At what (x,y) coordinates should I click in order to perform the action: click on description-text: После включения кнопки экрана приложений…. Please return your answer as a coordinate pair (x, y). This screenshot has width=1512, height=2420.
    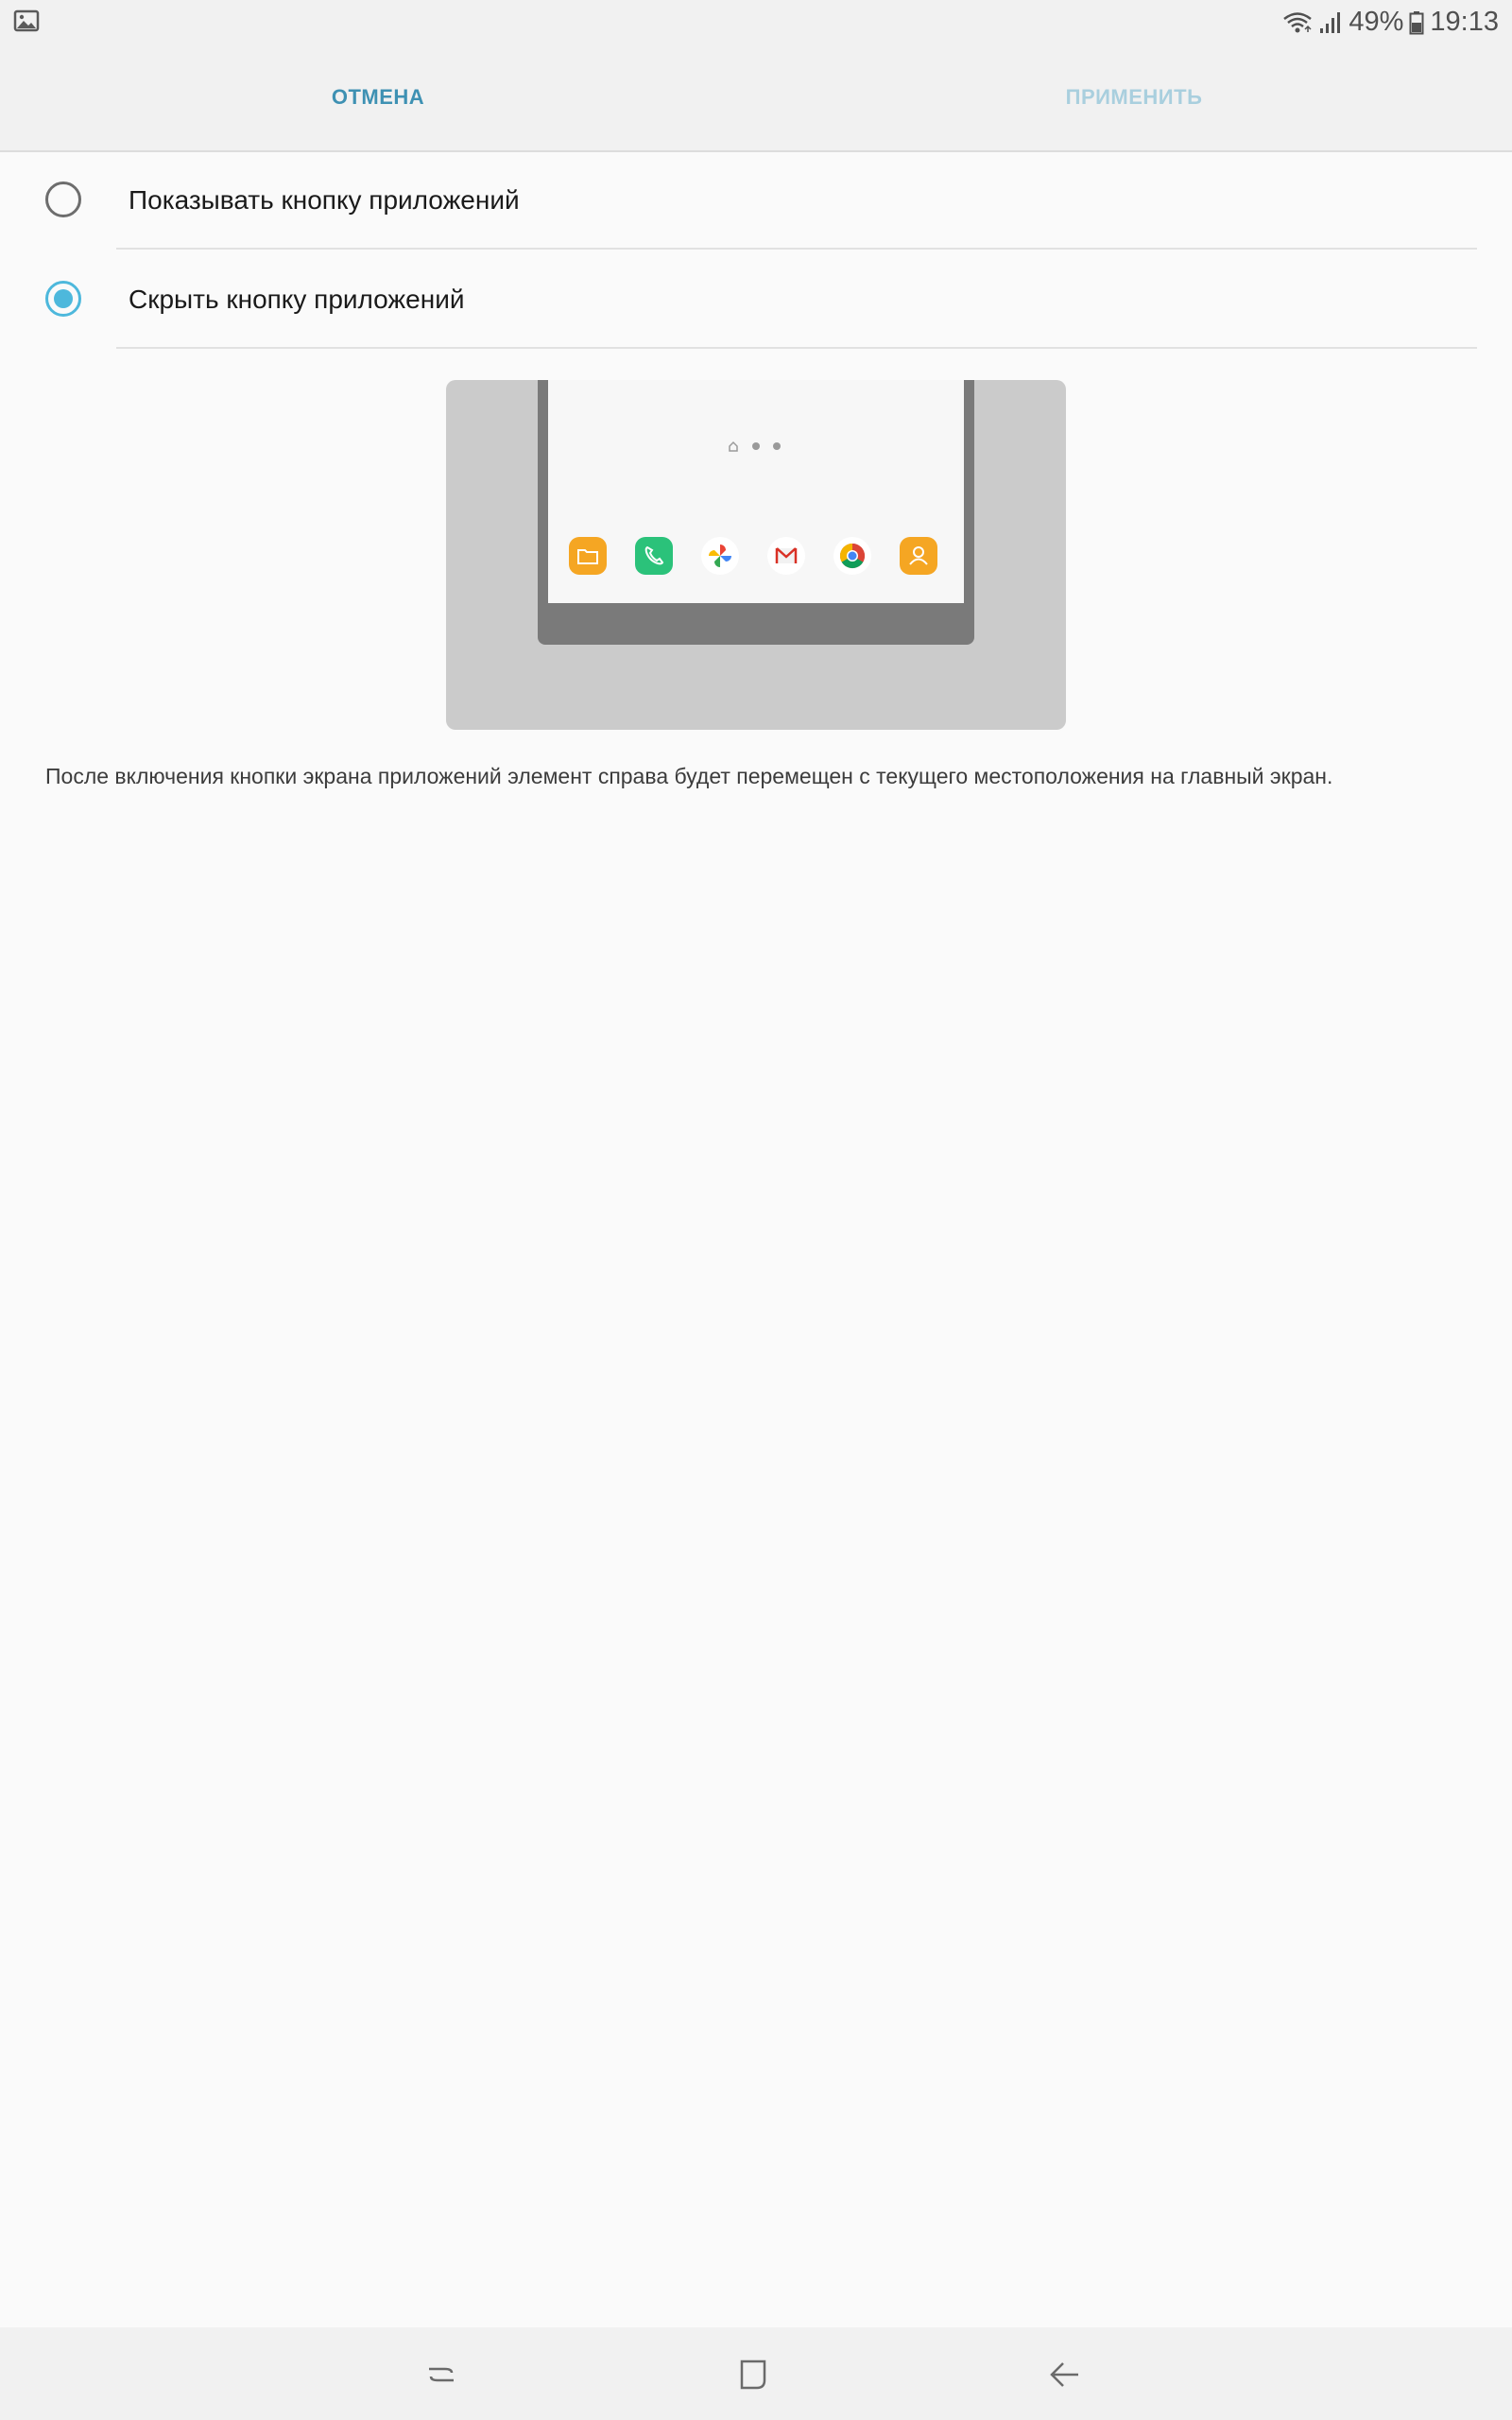
    Looking at the image, I should click on (689, 776).